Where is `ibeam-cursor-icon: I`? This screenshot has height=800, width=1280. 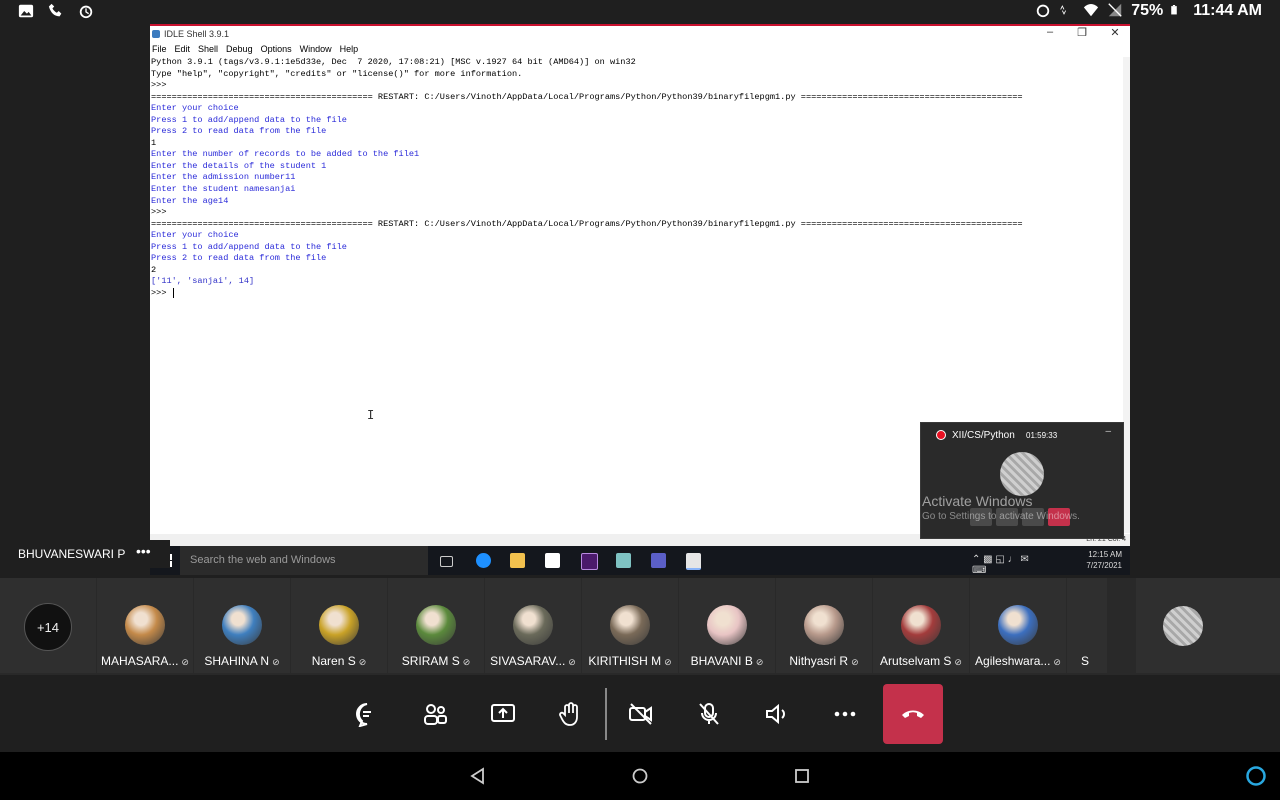 ibeam-cursor-icon: I is located at coordinates (371, 415).